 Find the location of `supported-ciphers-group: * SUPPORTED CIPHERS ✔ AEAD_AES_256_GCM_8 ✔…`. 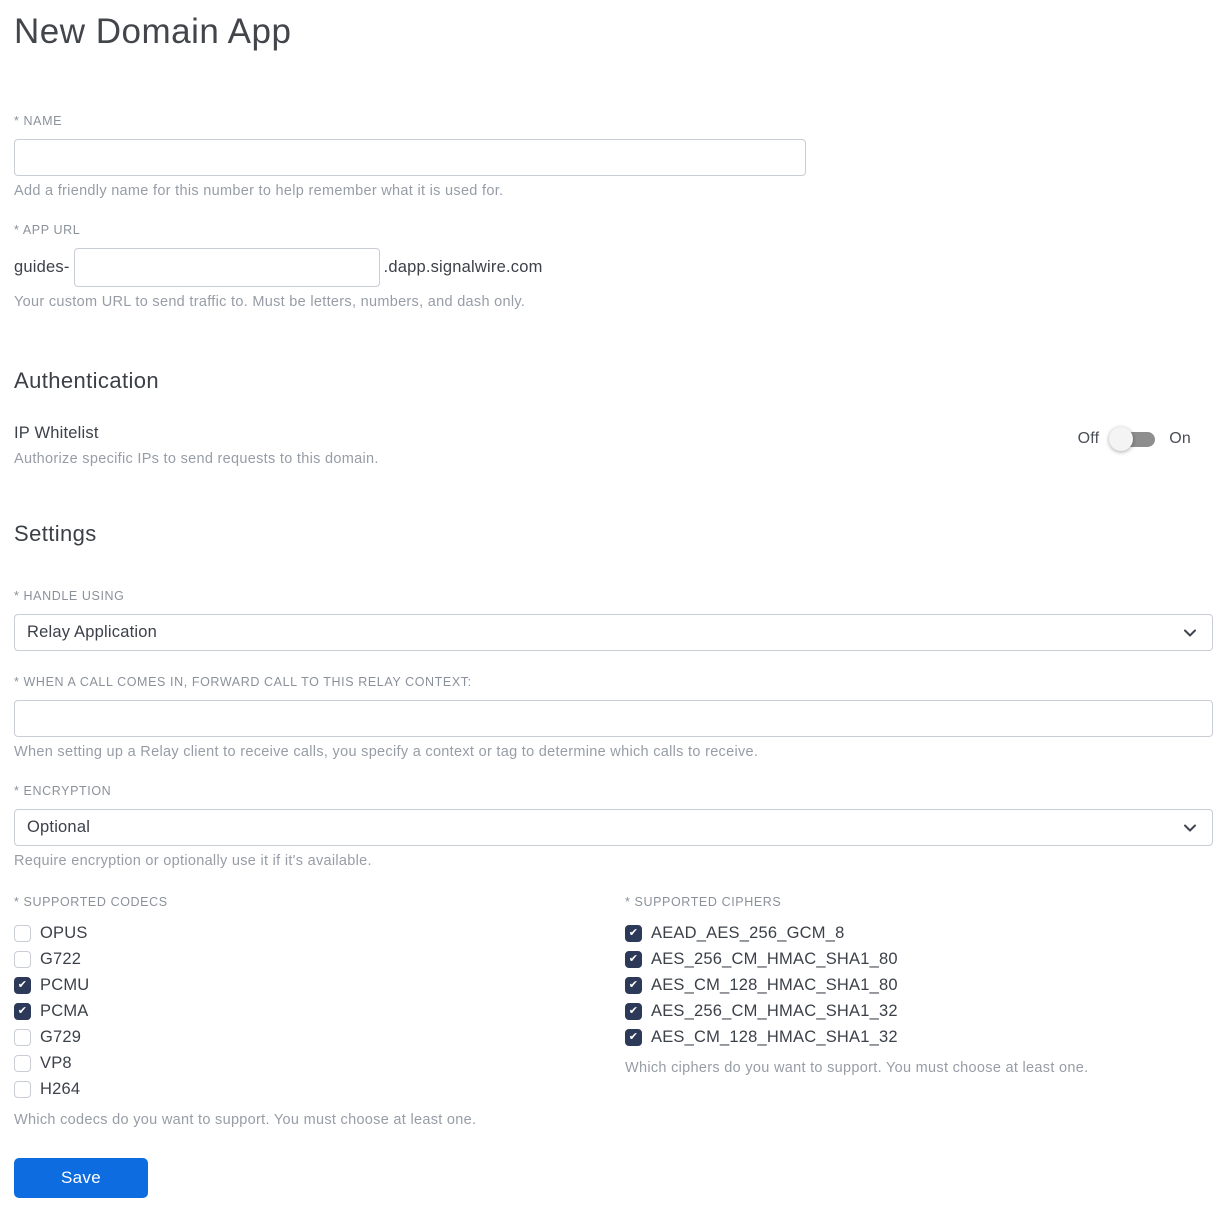

supported-ciphers-group: * SUPPORTED CIPHERS ✔ AEAD_AES_256_GCM_8 ✔… is located at coordinates (919, 1011).